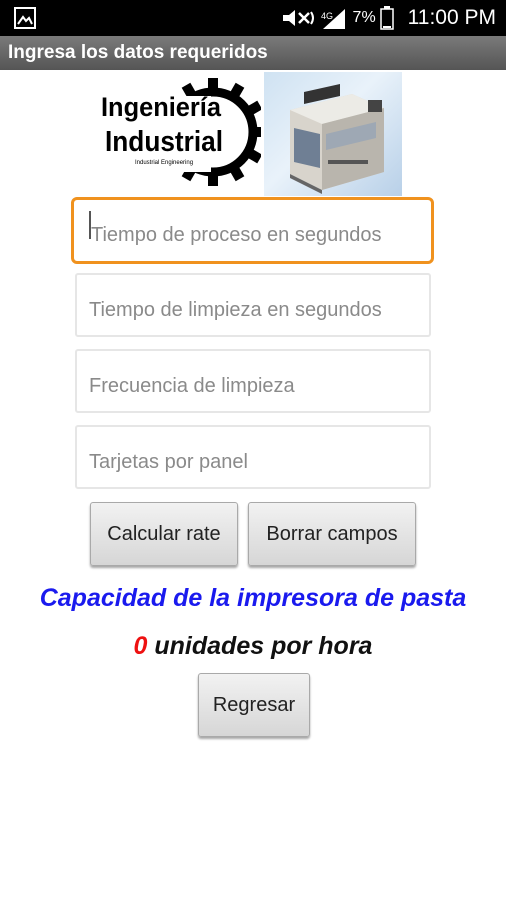 This screenshot has width=506, height=900. Describe the element at coordinates (164, 142) in the screenshot. I see `logo-line2: Industrial` at that location.